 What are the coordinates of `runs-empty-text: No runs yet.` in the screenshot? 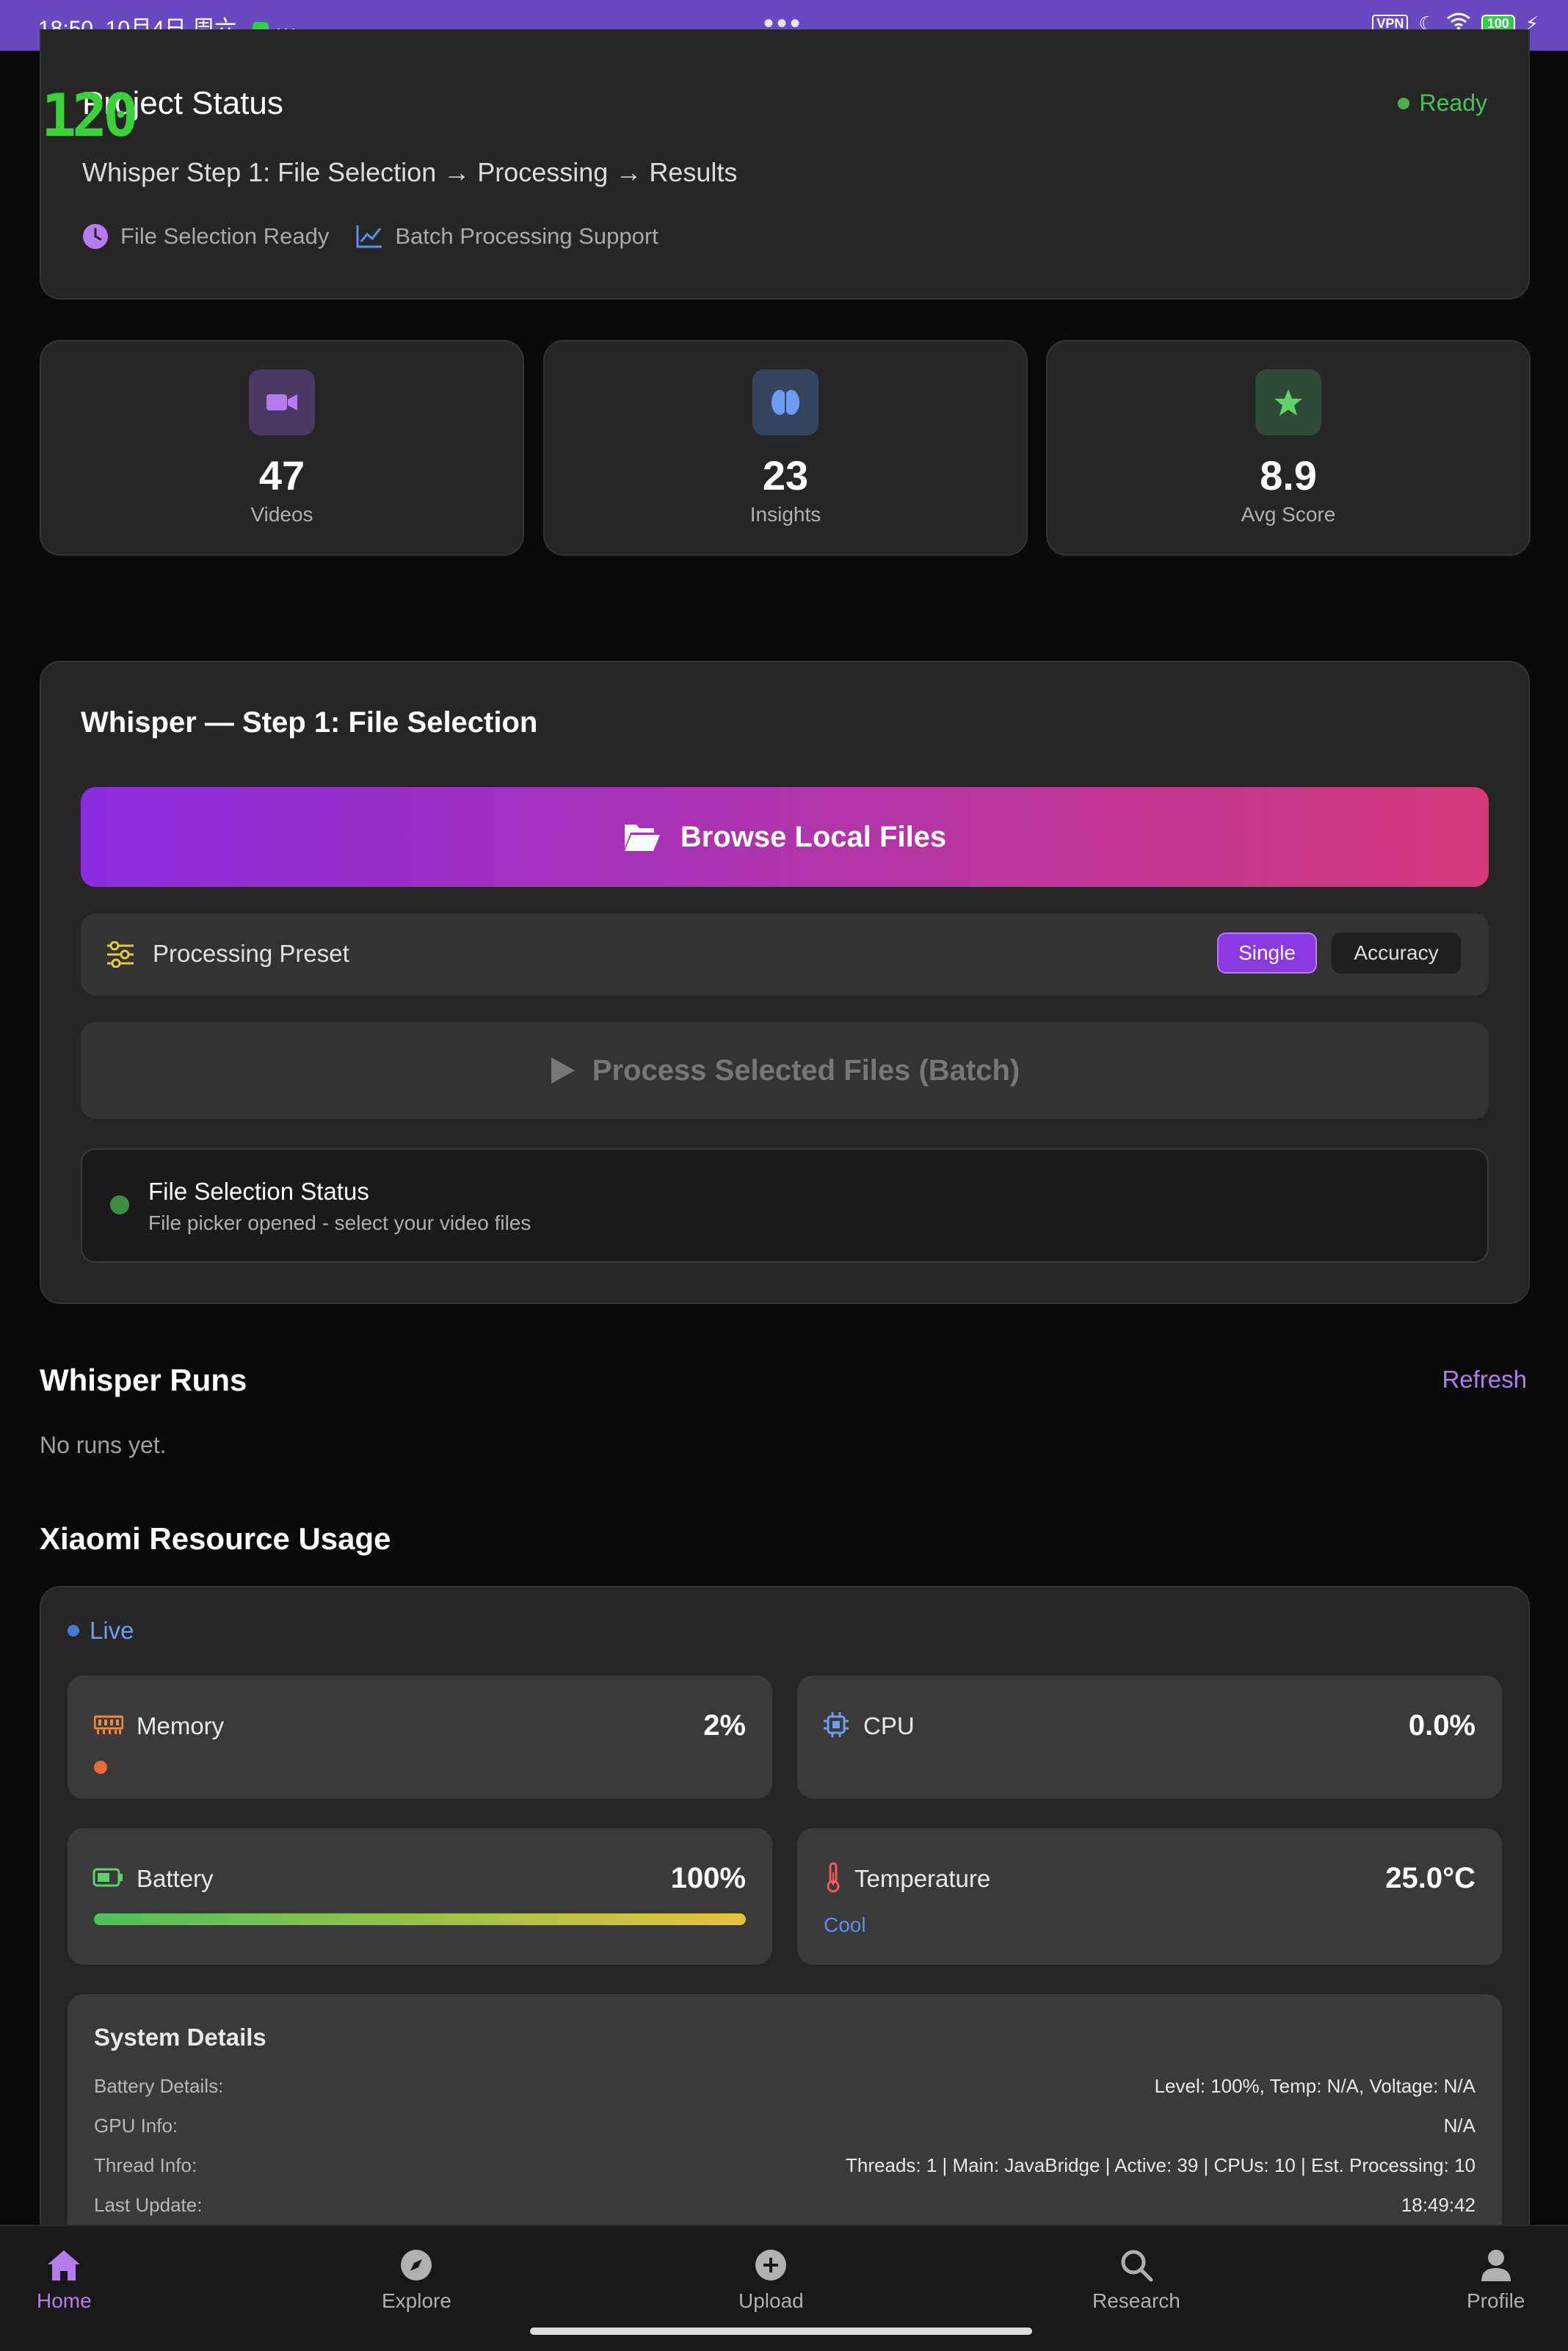 It's located at (103, 1445).